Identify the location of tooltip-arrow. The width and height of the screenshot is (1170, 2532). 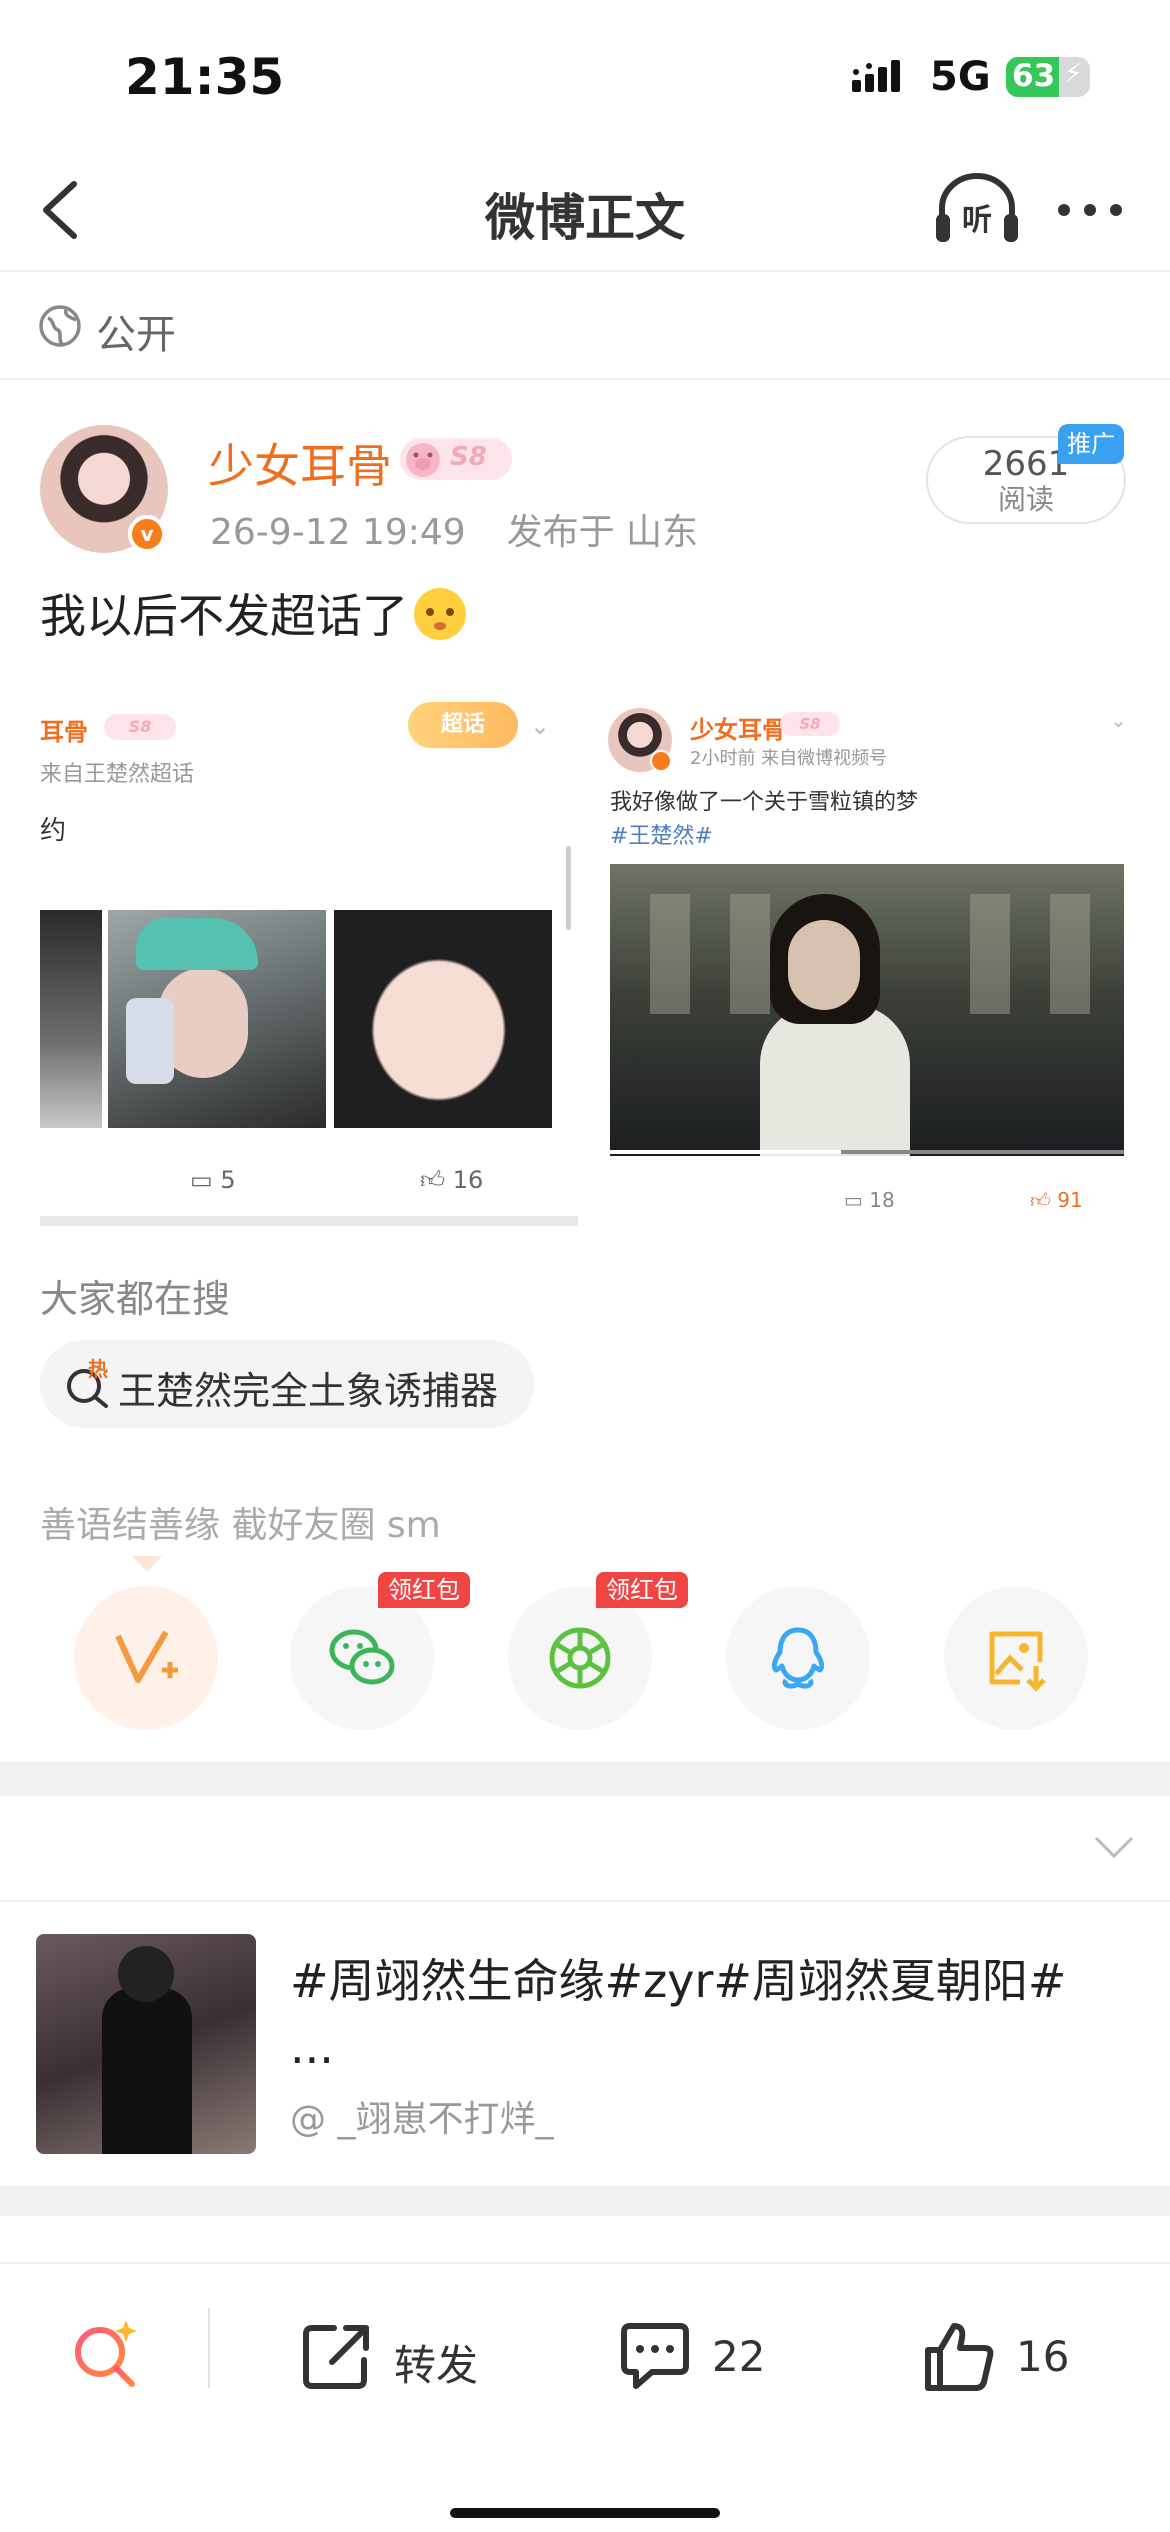
(147, 1564).